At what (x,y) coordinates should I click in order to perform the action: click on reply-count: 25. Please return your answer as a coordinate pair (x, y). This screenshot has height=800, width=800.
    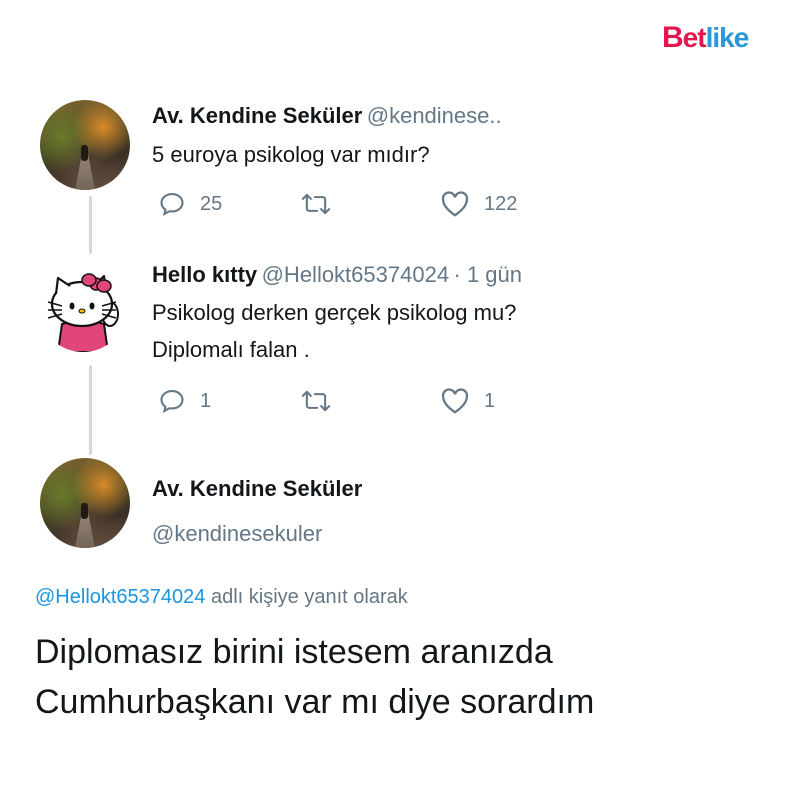
    Looking at the image, I should click on (211, 203).